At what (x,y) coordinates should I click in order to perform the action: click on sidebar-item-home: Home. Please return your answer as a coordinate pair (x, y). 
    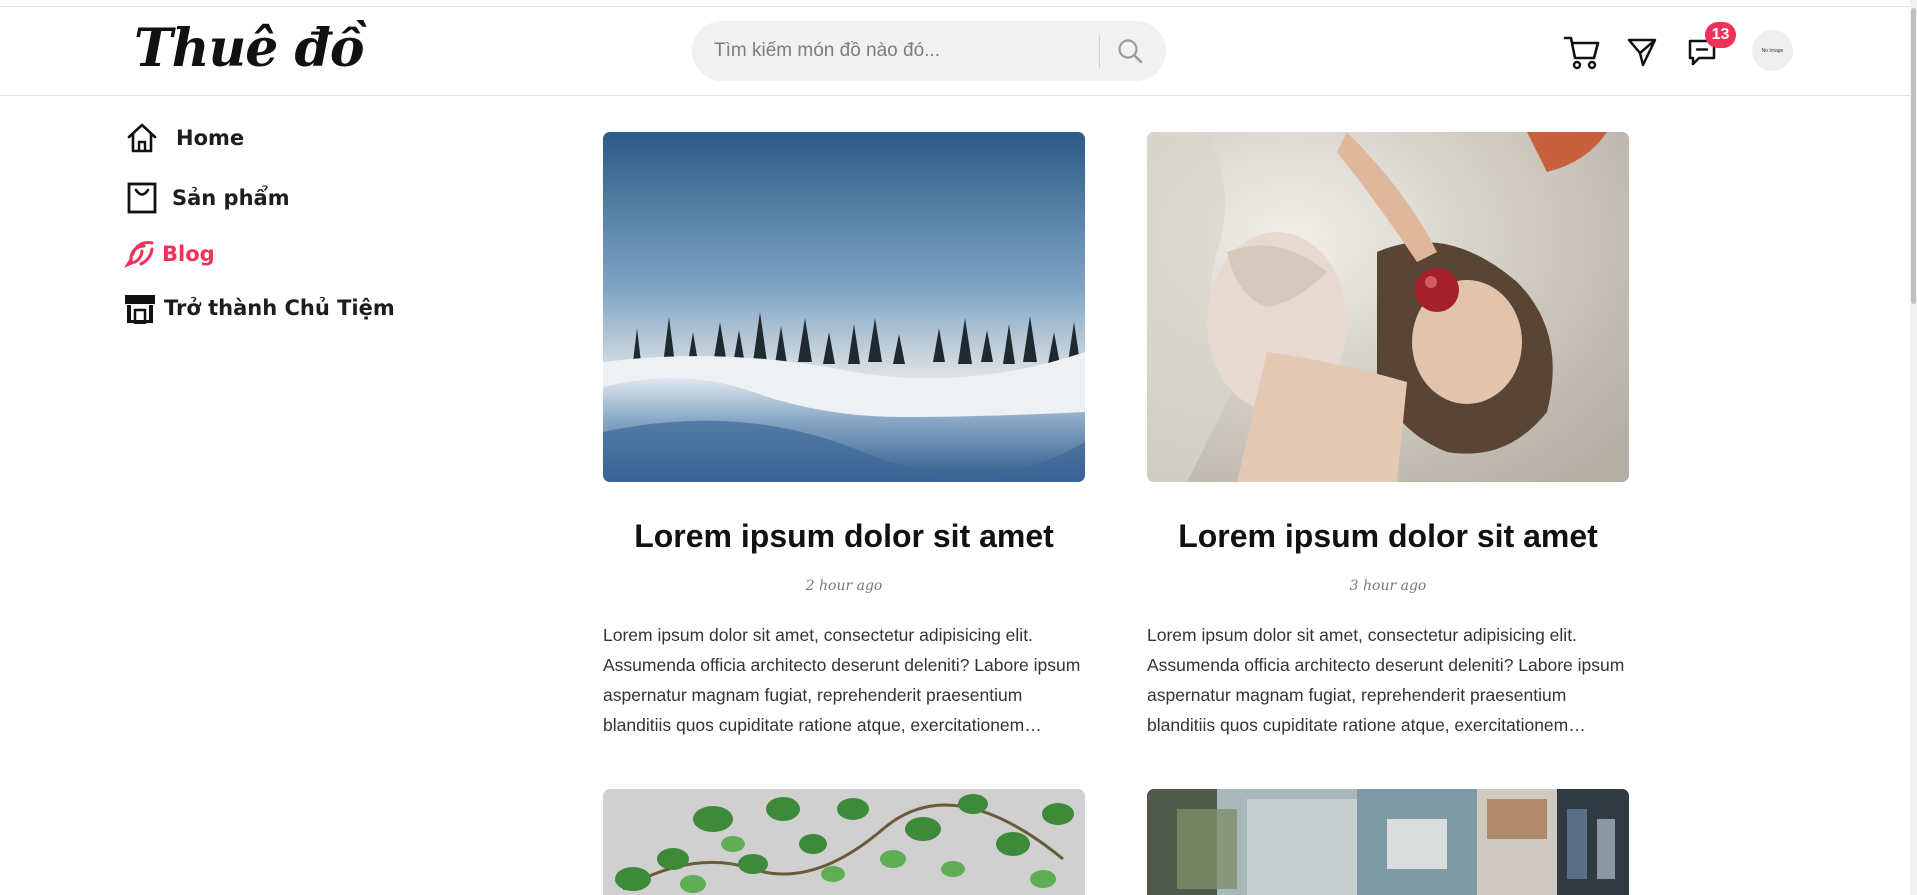
    Looking at the image, I should click on (184, 138).